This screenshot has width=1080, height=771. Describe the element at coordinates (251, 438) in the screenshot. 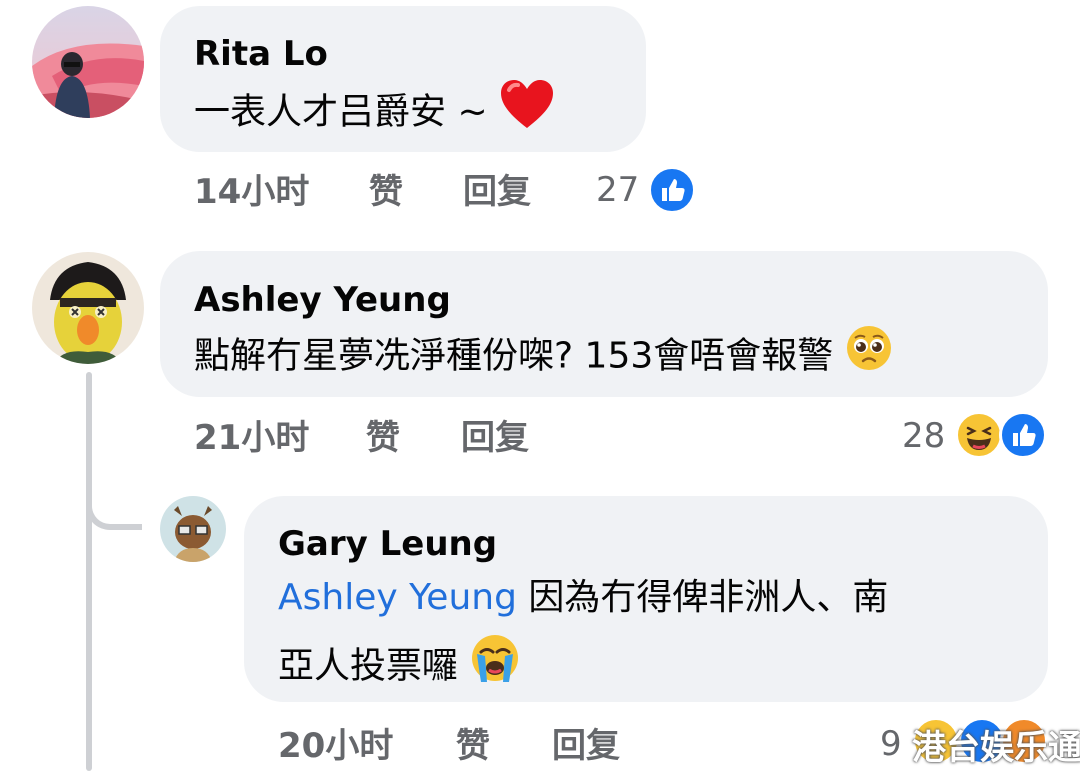

I see `comment-timestamp: 21小时` at that location.